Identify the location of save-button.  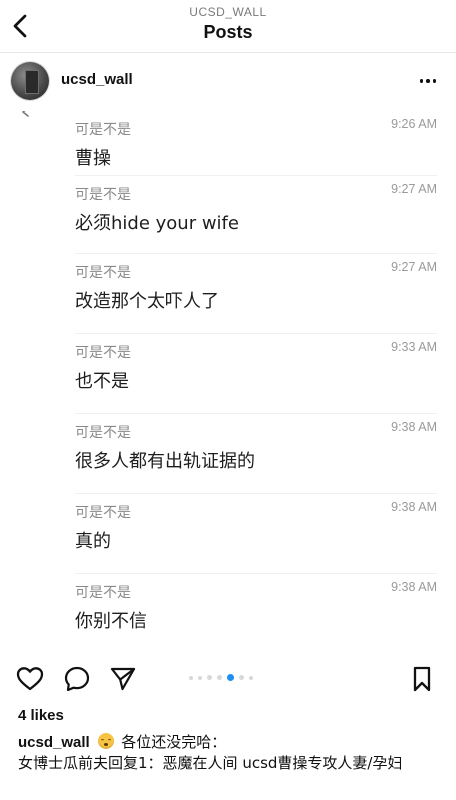
(422, 679).